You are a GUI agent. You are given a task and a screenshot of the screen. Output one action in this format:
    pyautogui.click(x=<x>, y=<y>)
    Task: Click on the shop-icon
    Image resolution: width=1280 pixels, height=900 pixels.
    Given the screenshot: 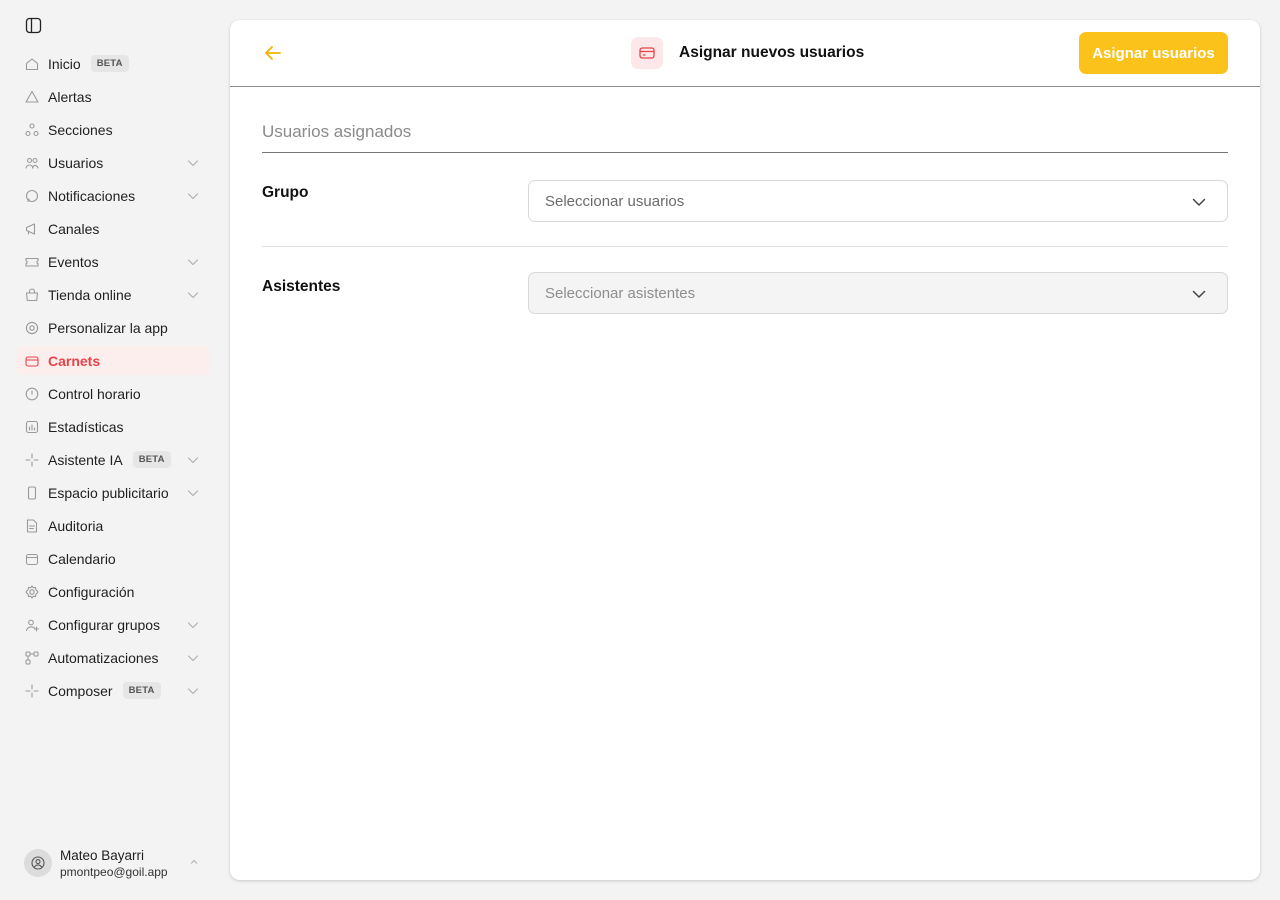 What is the action you would take?
    pyautogui.click(x=32, y=295)
    